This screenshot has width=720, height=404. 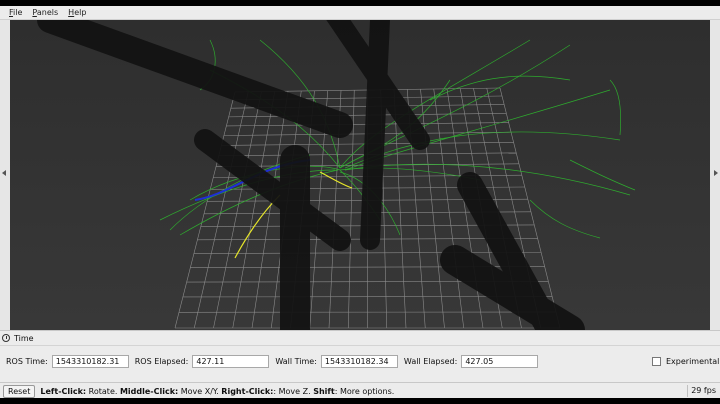 I want to click on menu-file-label: ile, so click(x=18, y=12).